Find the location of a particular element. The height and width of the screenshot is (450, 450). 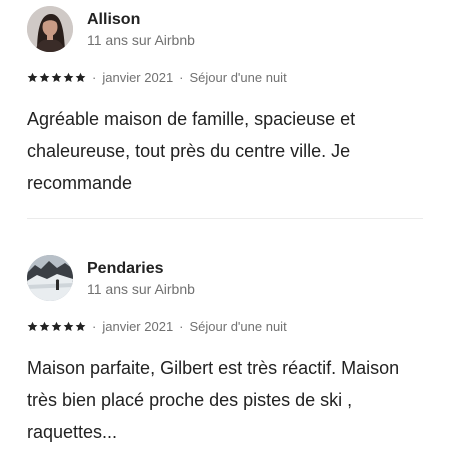

review-header: Allison 11 ans sur Airbnb is located at coordinates (225, 29).